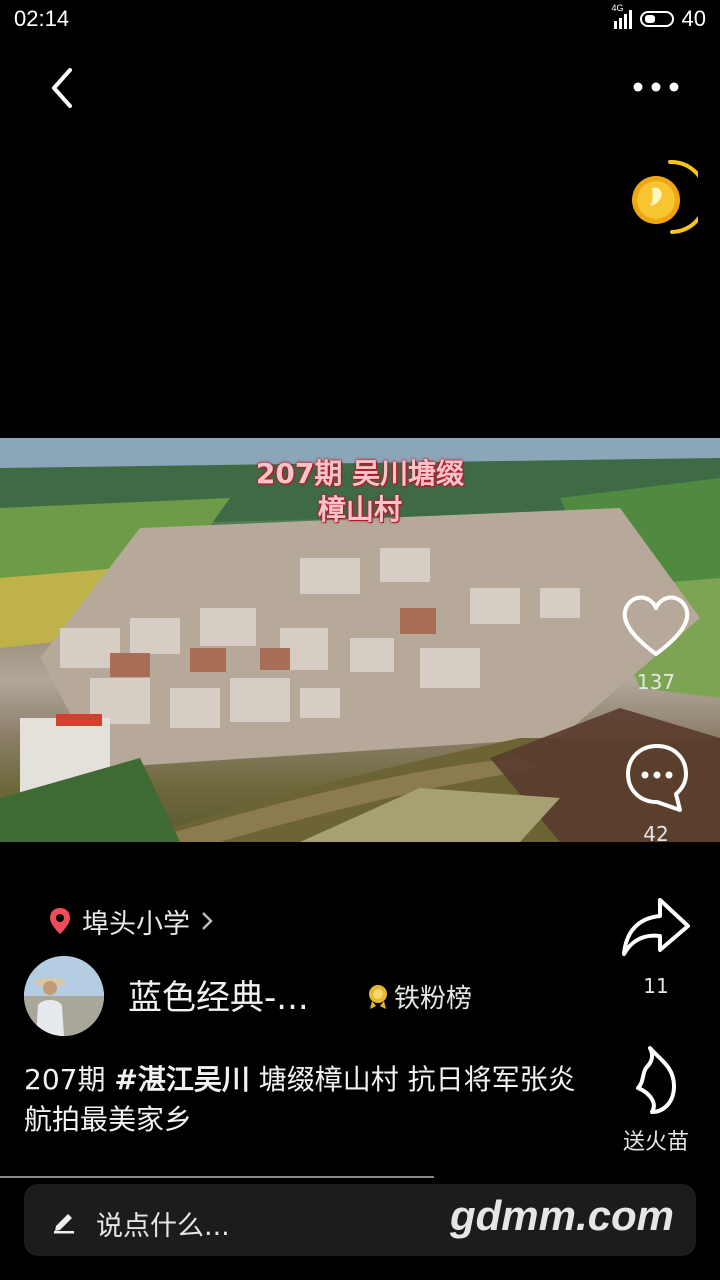  I want to click on more-options-button, so click(656, 87).